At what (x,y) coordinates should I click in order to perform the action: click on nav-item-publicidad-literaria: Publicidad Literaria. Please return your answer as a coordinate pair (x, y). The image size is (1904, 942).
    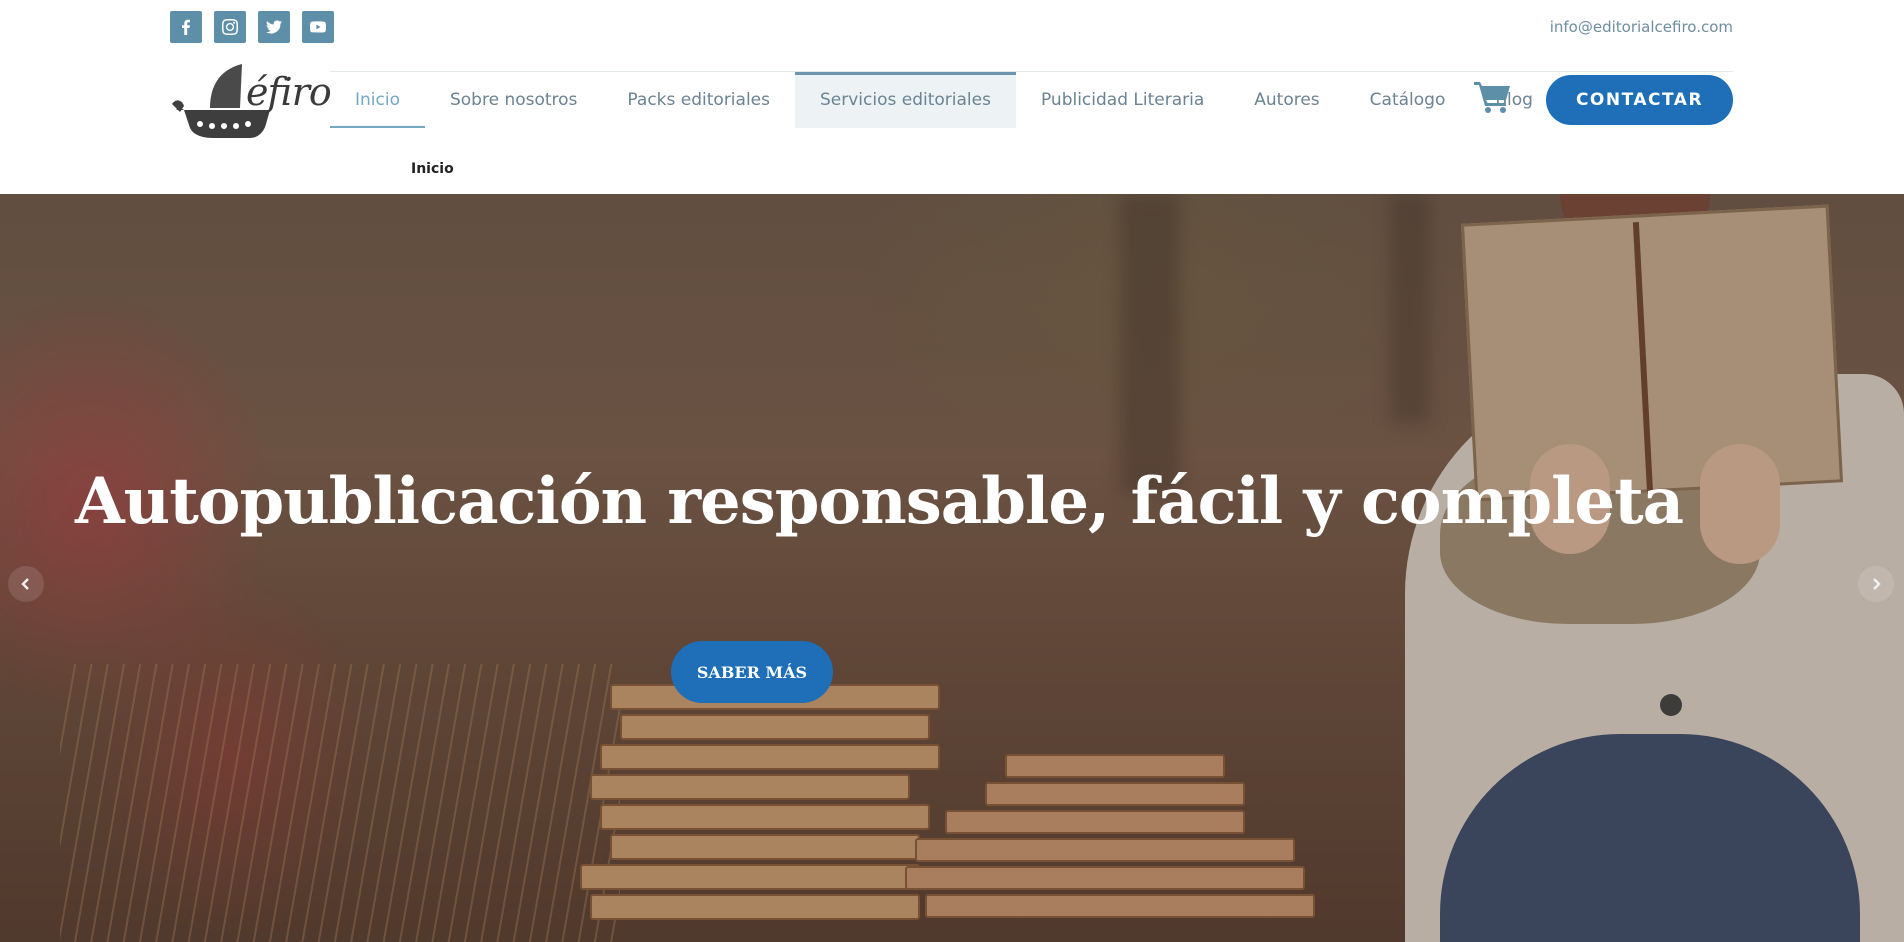
    Looking at the image, I should click on (1122, 100).